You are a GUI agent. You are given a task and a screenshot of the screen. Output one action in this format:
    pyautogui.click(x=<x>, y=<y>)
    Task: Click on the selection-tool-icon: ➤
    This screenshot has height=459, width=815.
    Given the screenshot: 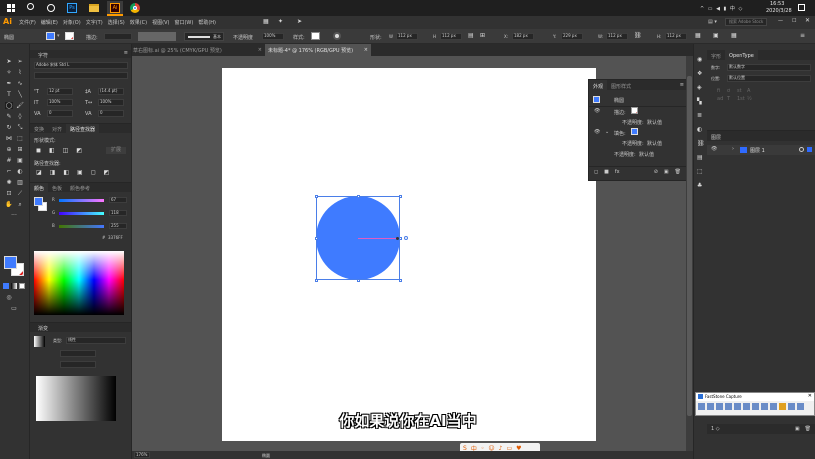 What is the action you would take?
    pyautogui.click(x=9, y=61)
    